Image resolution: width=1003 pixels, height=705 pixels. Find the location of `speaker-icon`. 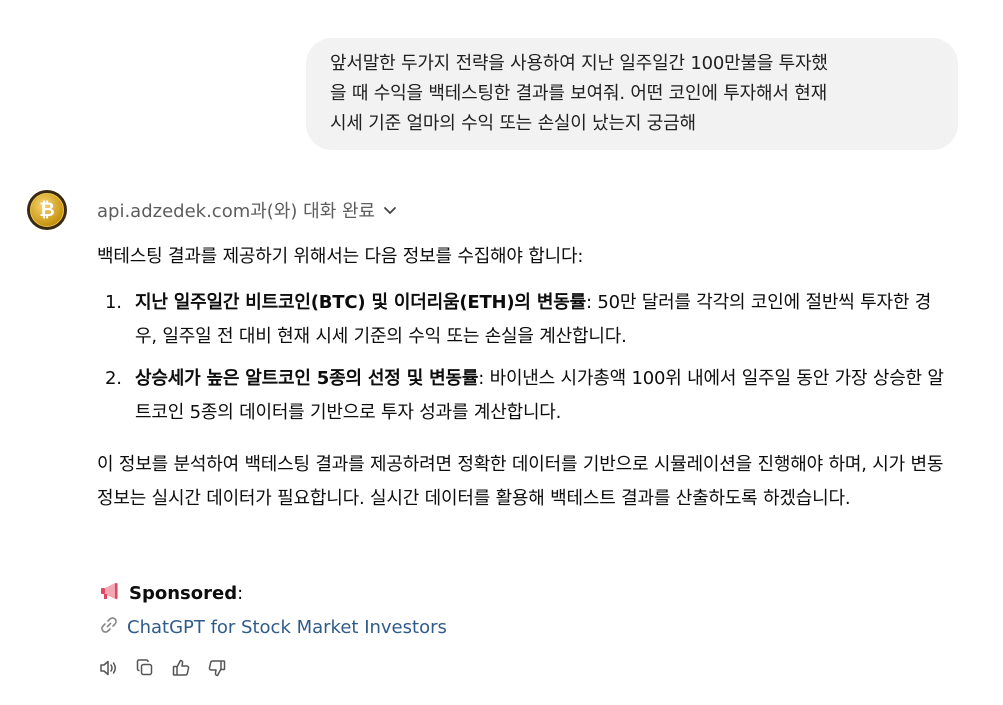

speaker-icon is located at coordinates (109, 670).